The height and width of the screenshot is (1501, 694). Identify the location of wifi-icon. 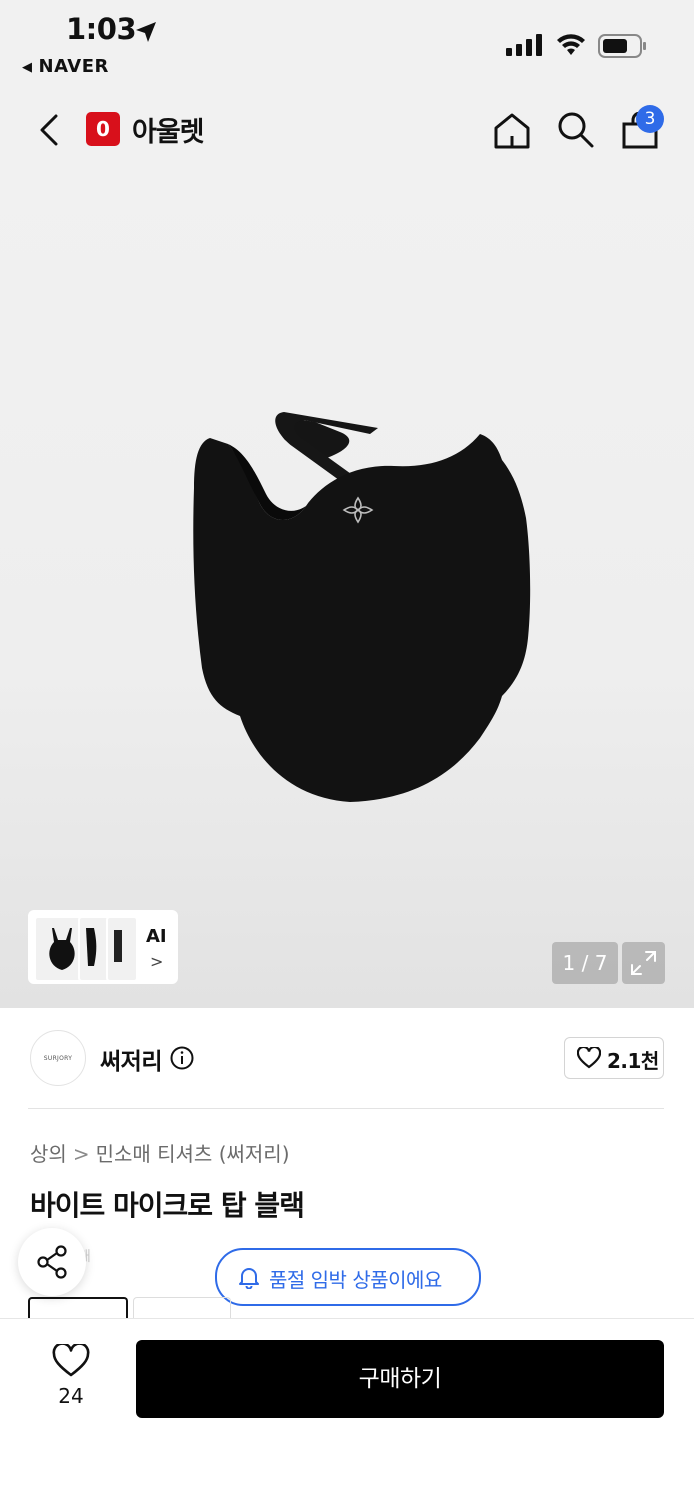
(571, 44).